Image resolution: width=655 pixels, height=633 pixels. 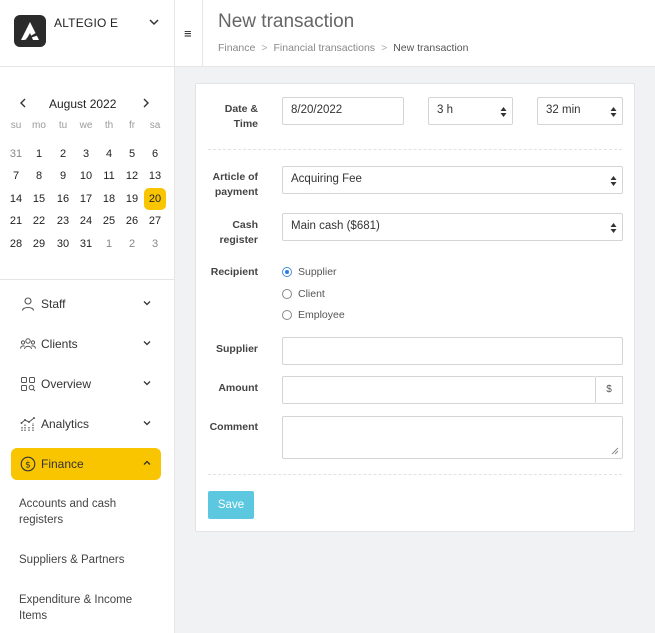 I want to click on sidebar-item-analytics: Analytics, so click(x=86, y=424).